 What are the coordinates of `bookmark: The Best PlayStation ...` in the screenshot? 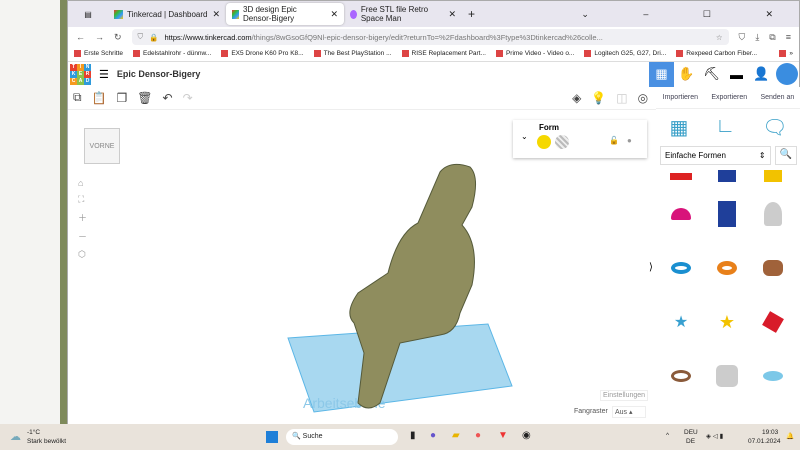 It's located at (353, 54).